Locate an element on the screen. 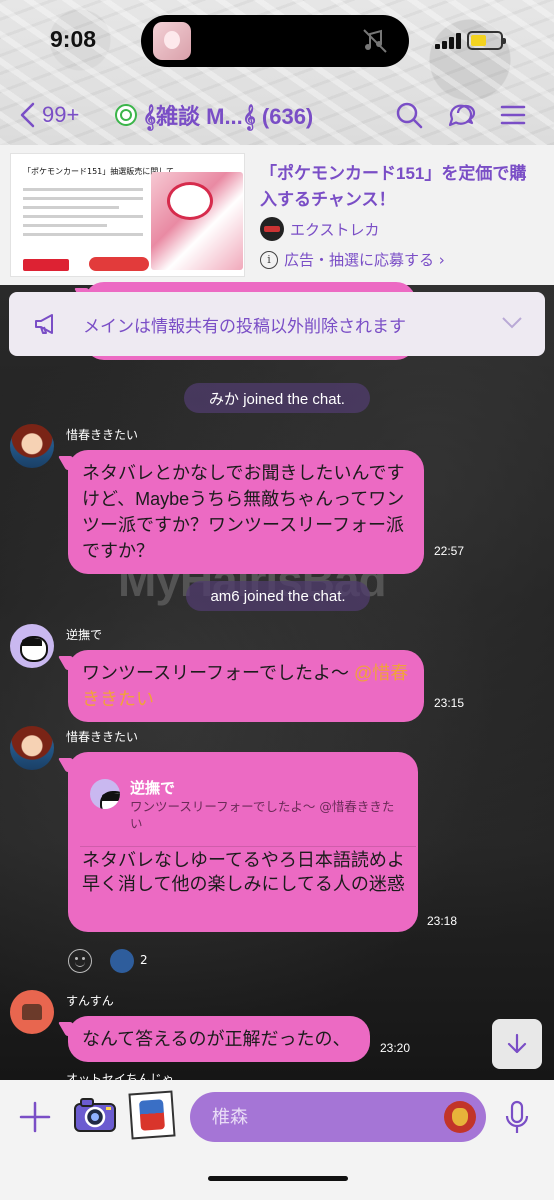  sticker-icon is located at coordinates (152, 1115).